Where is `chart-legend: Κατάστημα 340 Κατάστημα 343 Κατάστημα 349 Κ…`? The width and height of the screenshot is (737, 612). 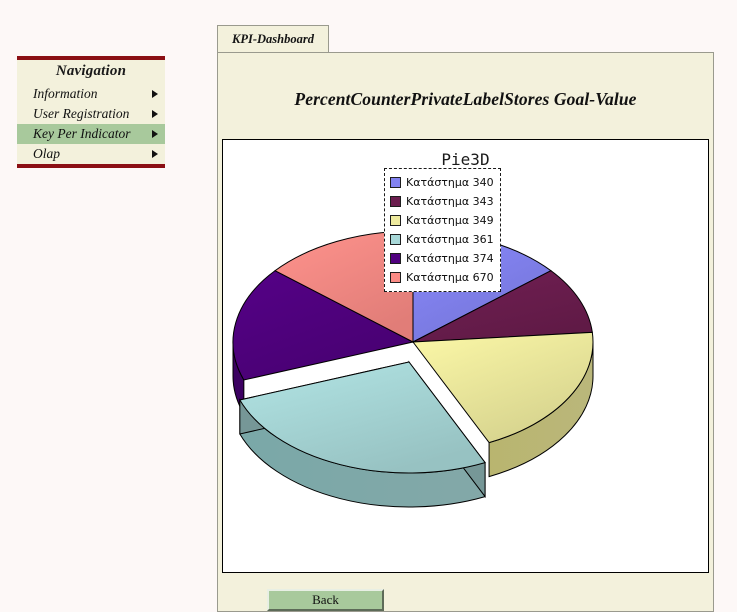 chart-legend: Κατάστημα 340 Κατάστημα 343 Κατάστημα 349 Κ… is located at coordinates (442, 230).